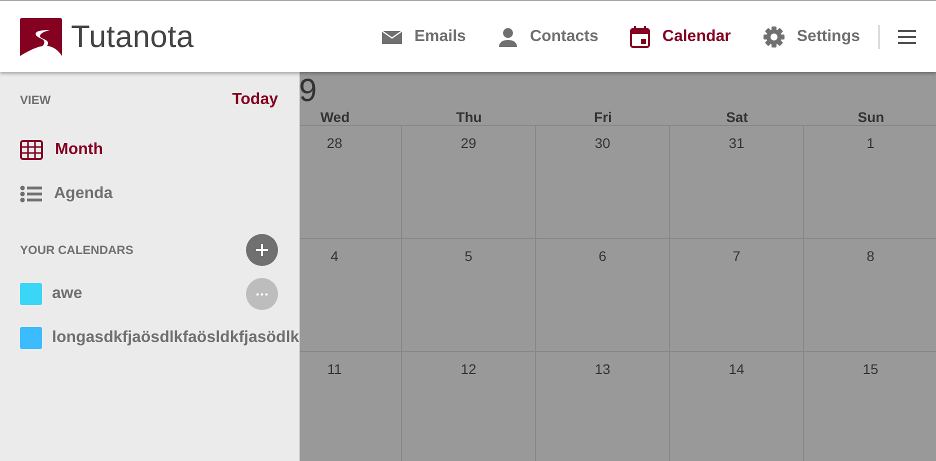 The image size is (936, 461). I want to click on nav-tab: Calendar, so click(680, 37).